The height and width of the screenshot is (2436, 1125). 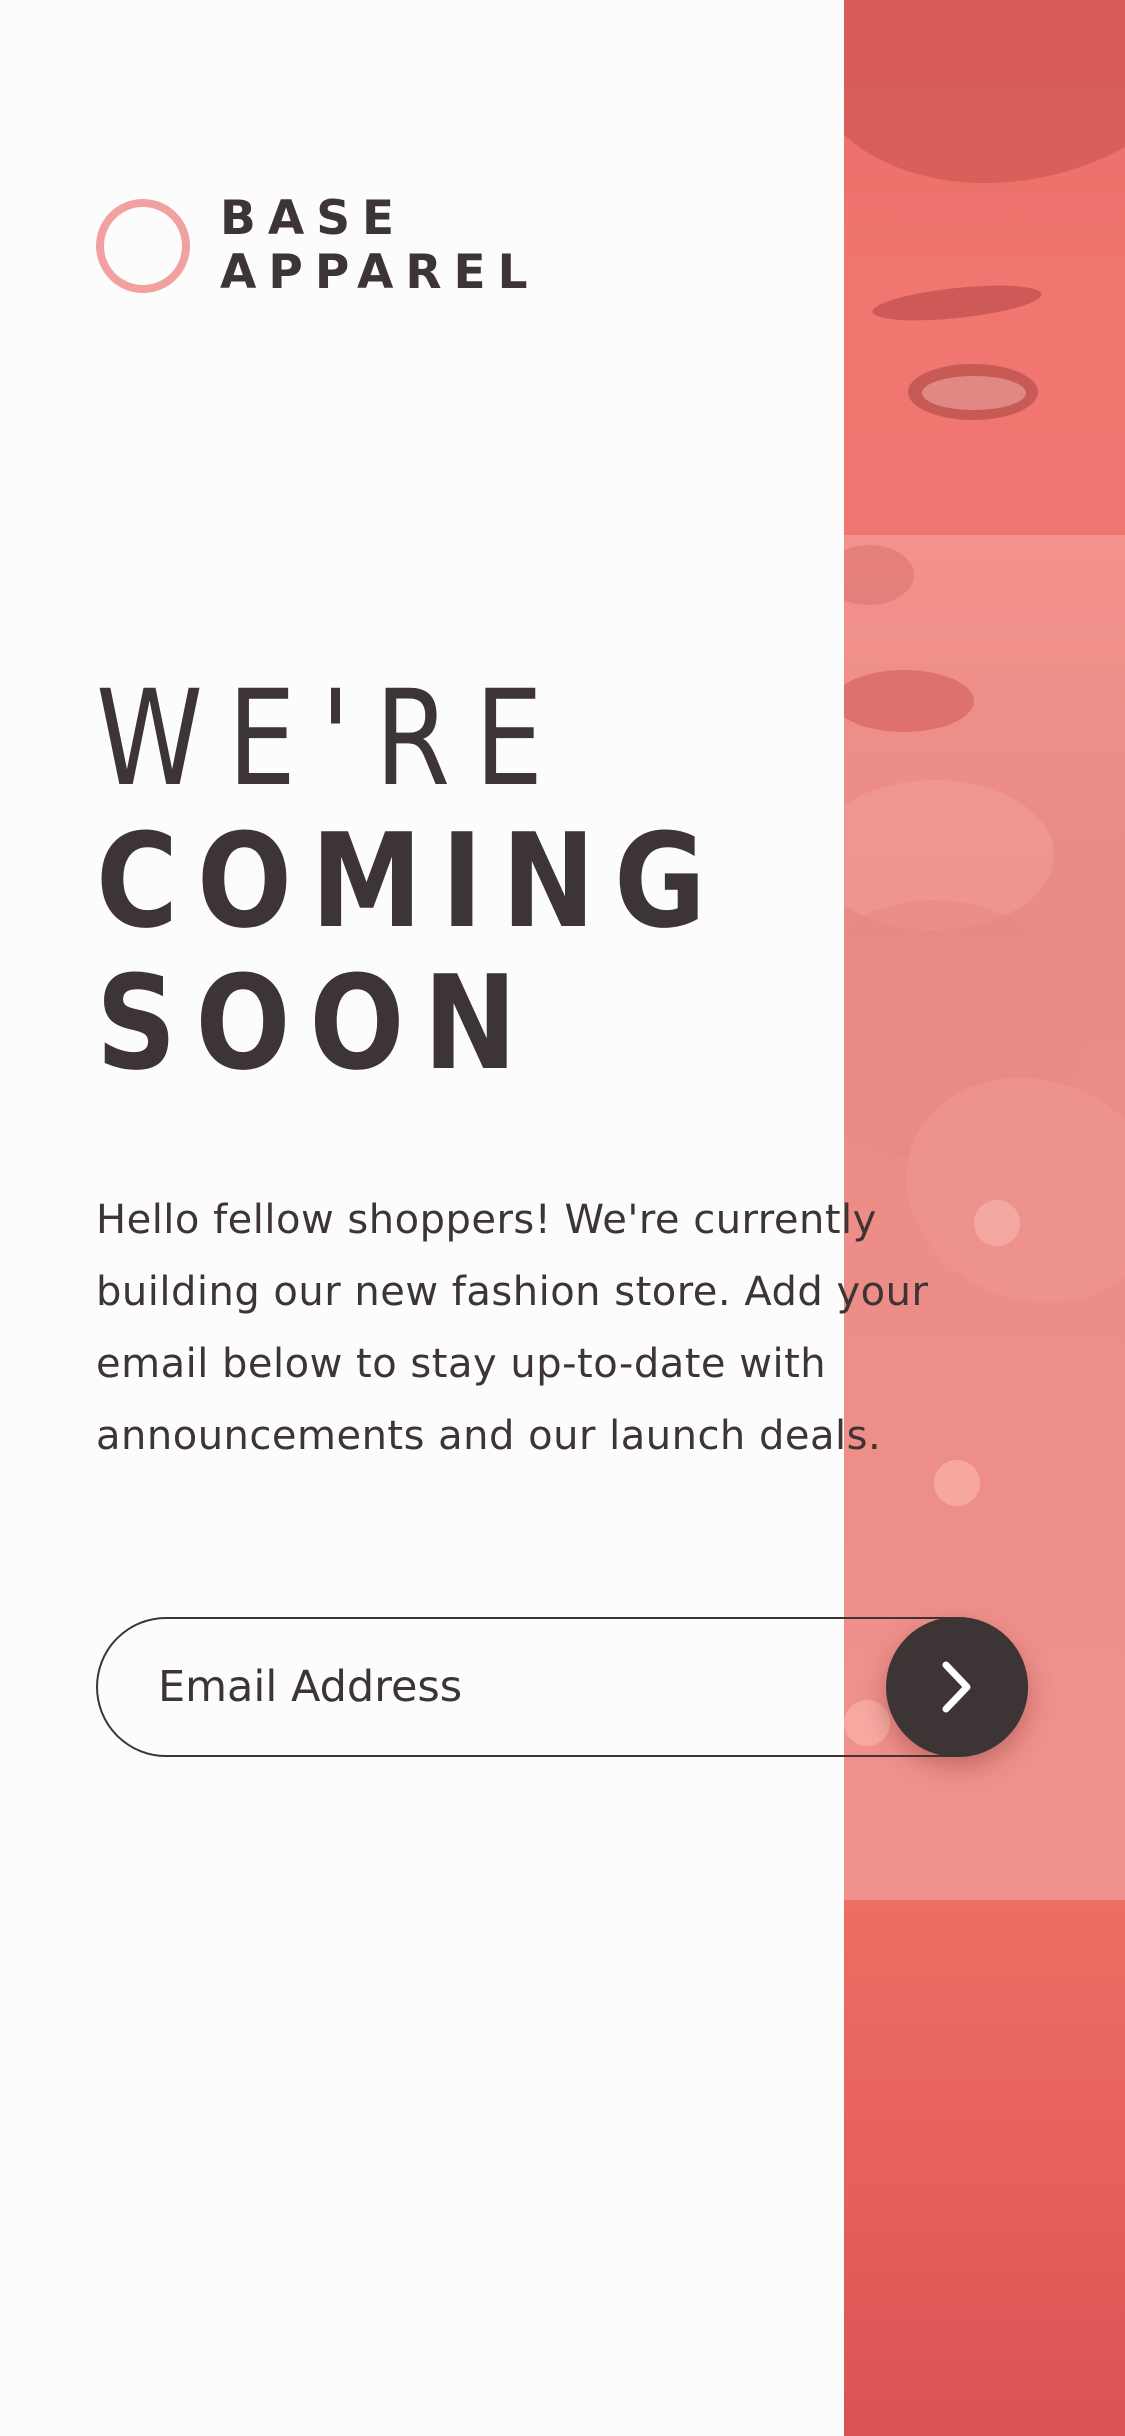 I want to click on brand-name: BASE APPAREL, so click(x=380, y=246).